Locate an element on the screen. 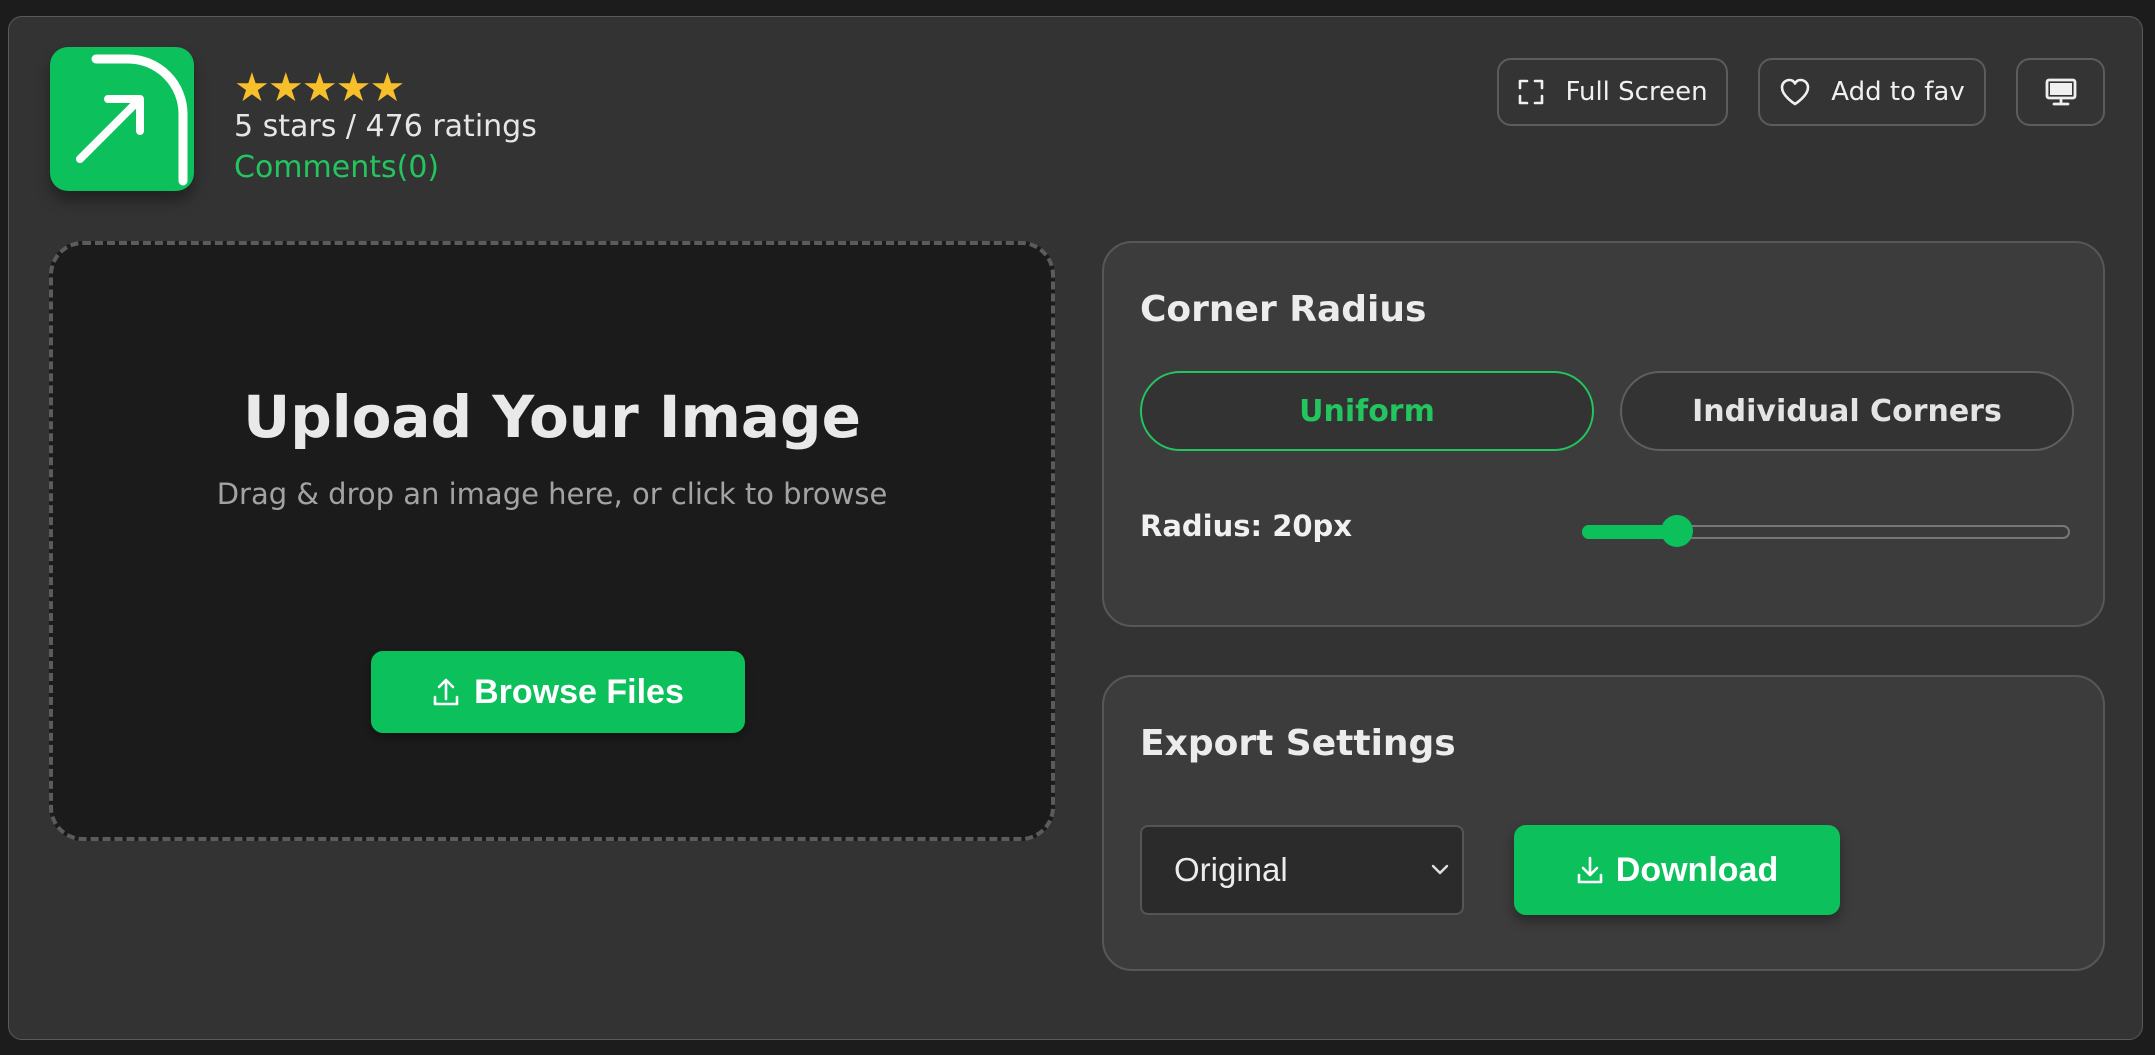 This screenshot has height=1055, width=2155. browse-files-button: Browse Files is located at coordinates (558, 692).